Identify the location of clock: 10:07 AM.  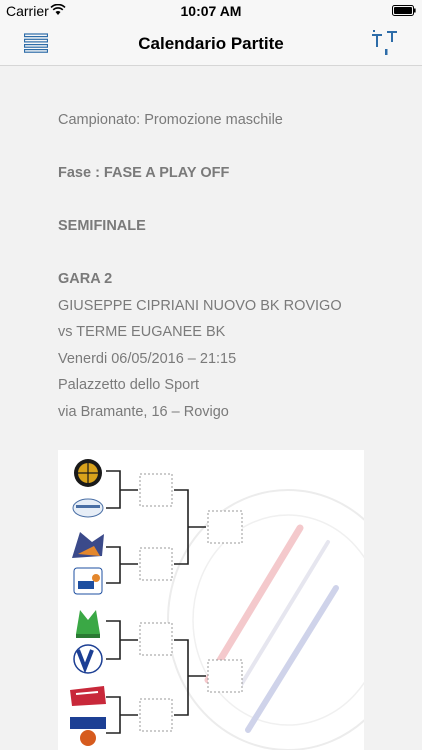
(211, 11).